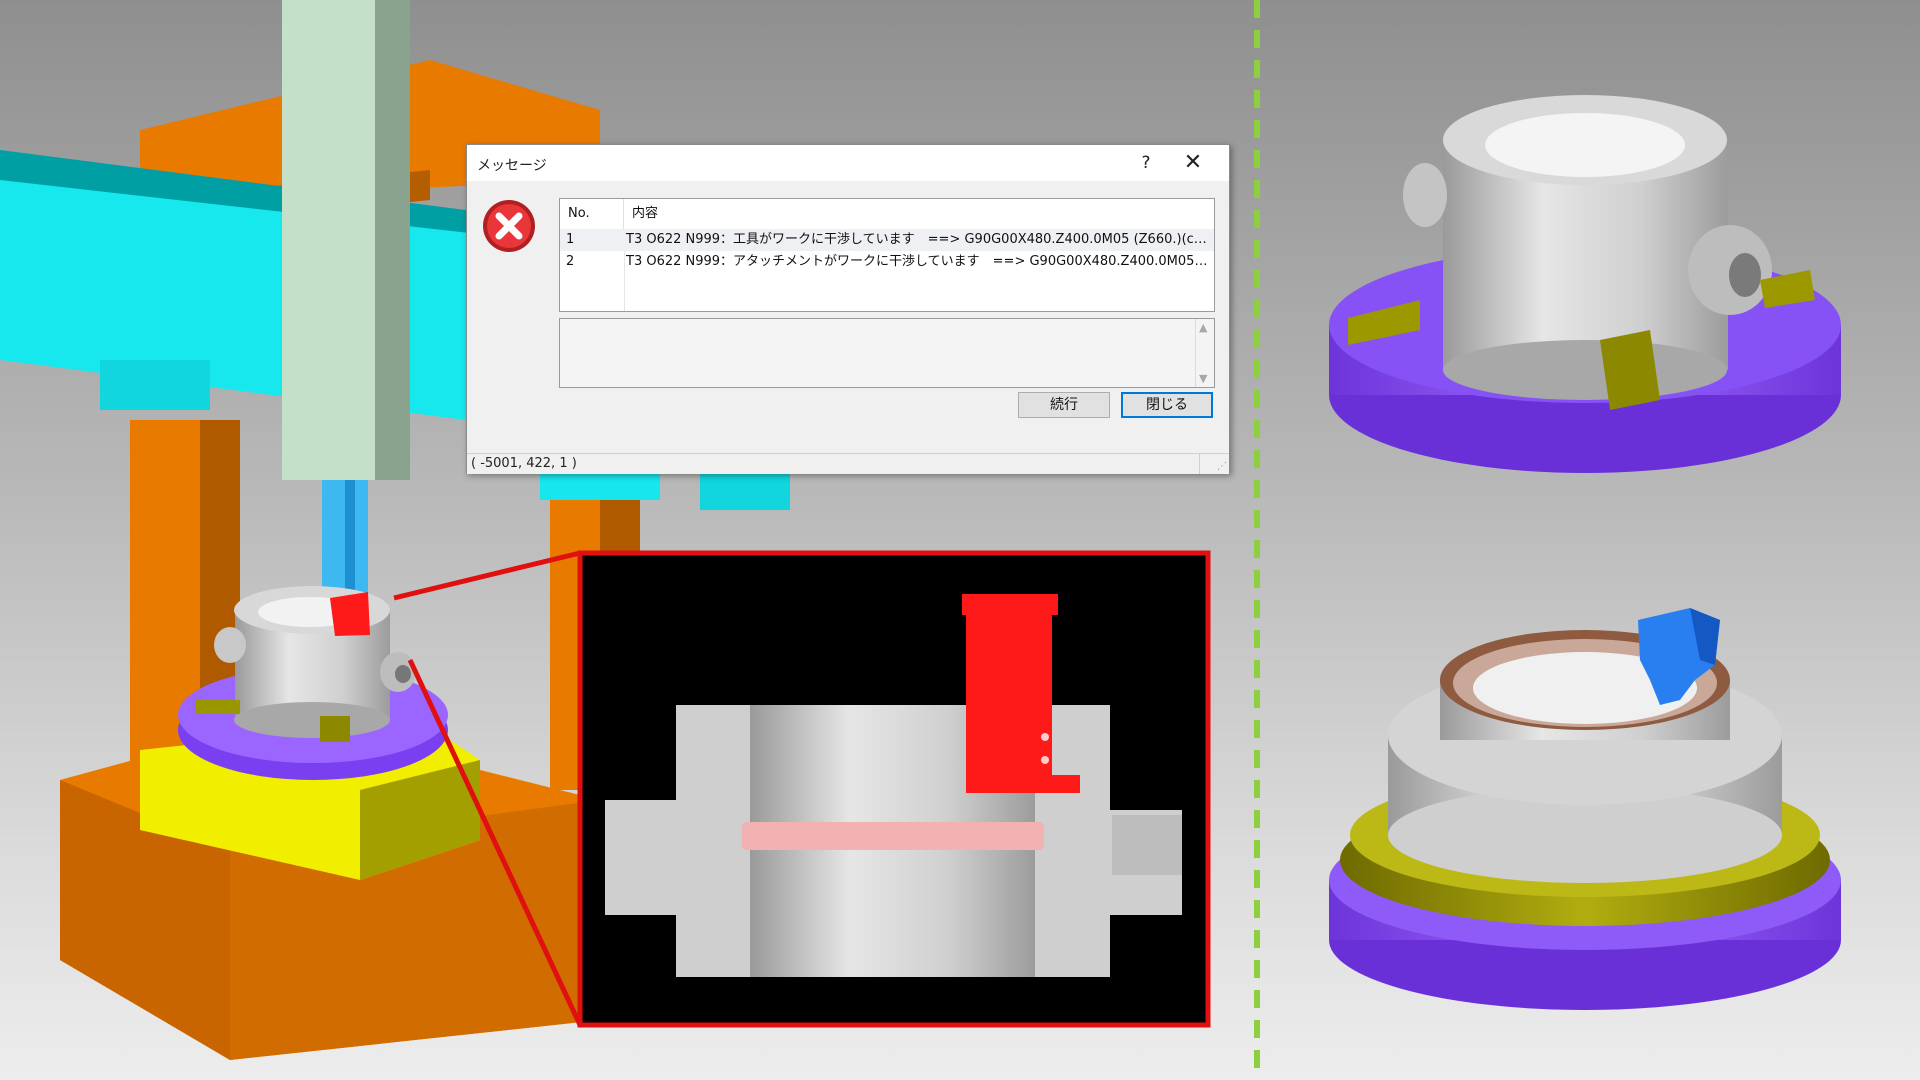 This screenshot has width=1920, height=1080. I want to click on column-header-content: 内容, so click(919, 214).